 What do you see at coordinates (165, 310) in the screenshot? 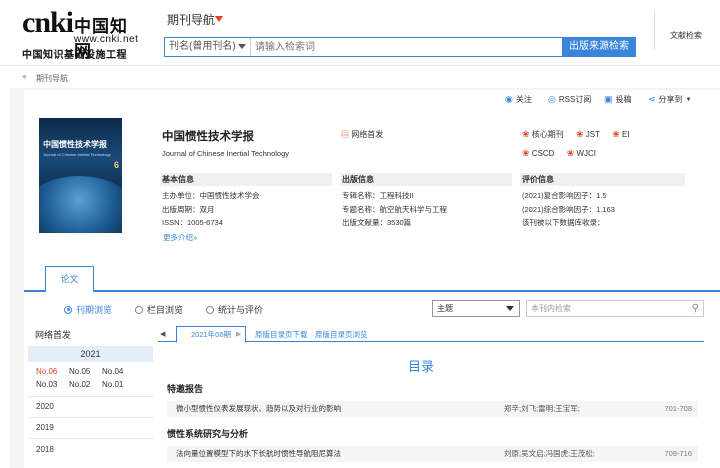
I see `browse-by-column-label: 栏目浏览` at bounding box center [165, 310].